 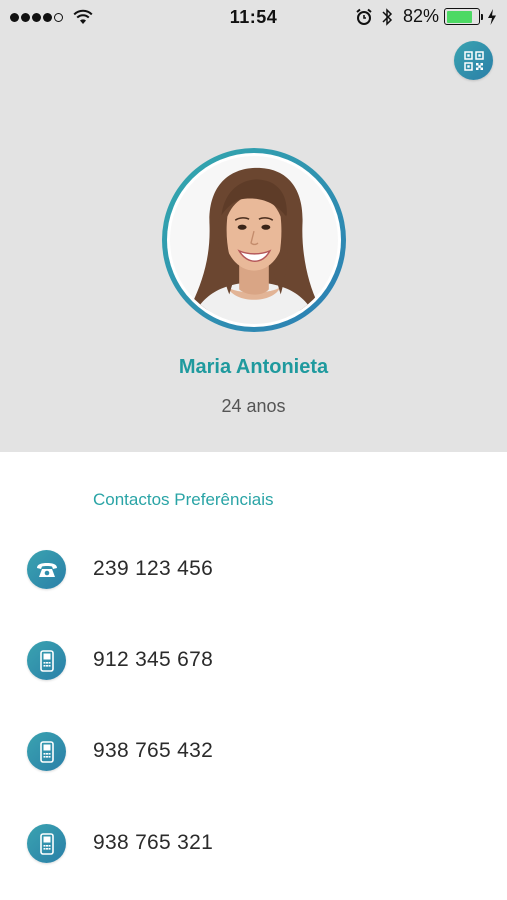 What do you see at coordinates (153, 569) in the screenshot?
I see `contact-number: 239 123 456` at bounding box center [153, 569].